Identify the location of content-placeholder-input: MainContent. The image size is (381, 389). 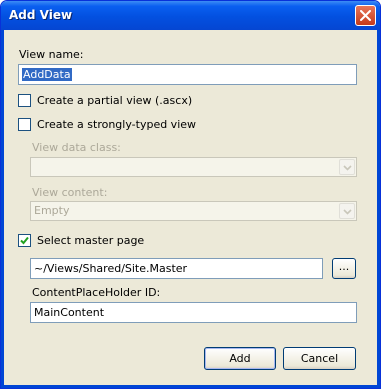
(193, 312).